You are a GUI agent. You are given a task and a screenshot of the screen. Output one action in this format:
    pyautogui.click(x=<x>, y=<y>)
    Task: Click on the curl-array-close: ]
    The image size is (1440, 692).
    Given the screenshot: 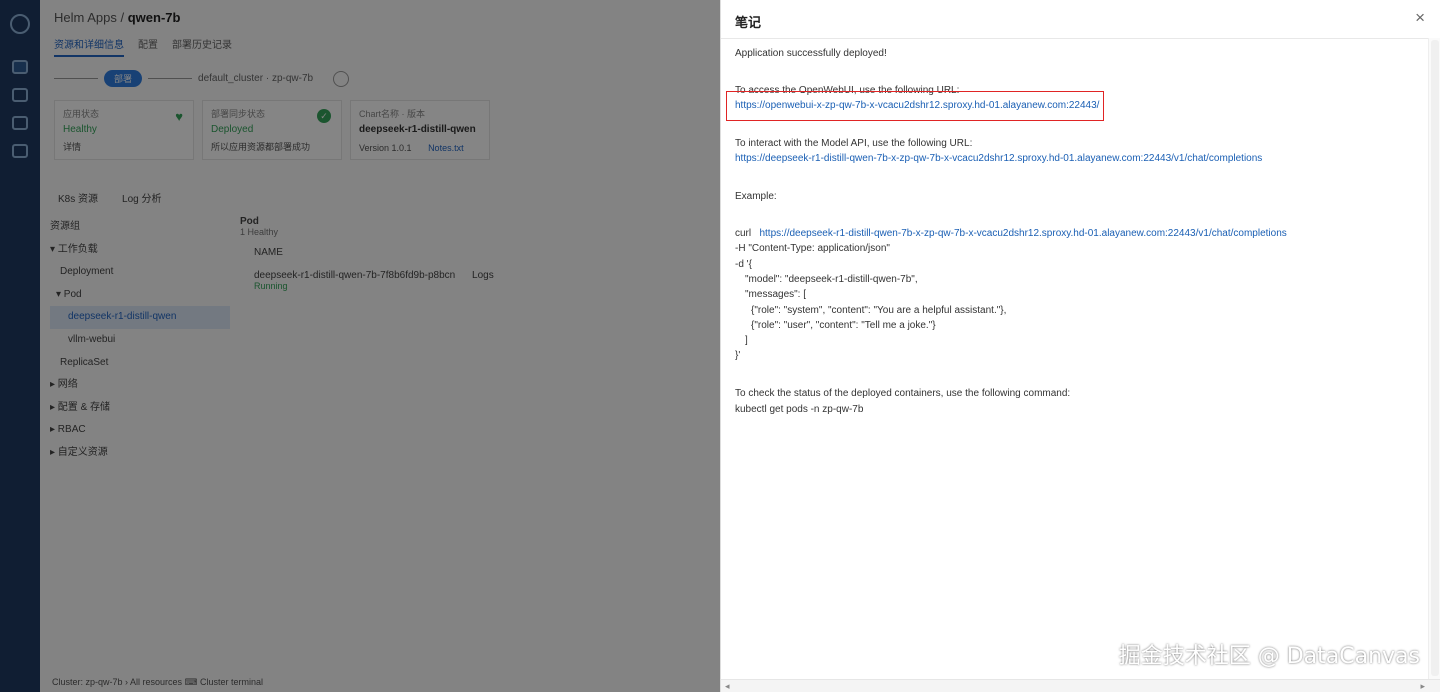 What is the action you would take?
    pyautogui.click(x=746, y=340)
    